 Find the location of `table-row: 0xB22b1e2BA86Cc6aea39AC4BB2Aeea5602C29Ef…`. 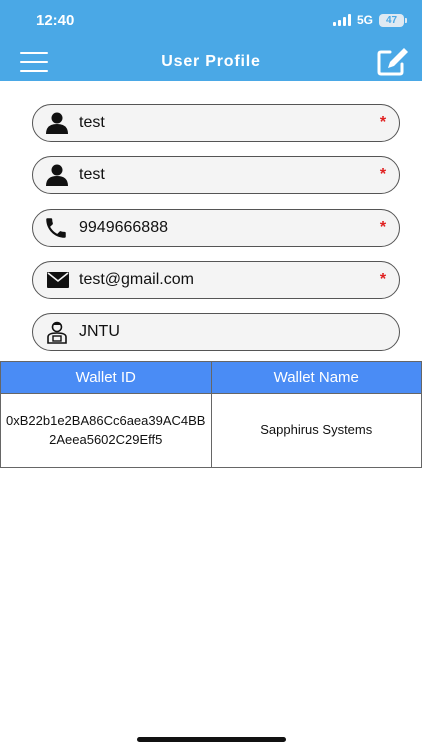

table-row: 0xB22b1e2BA86Cc6aea39AC4BB2Aeea5602C29Ef… is located at coordinates (211, 430).